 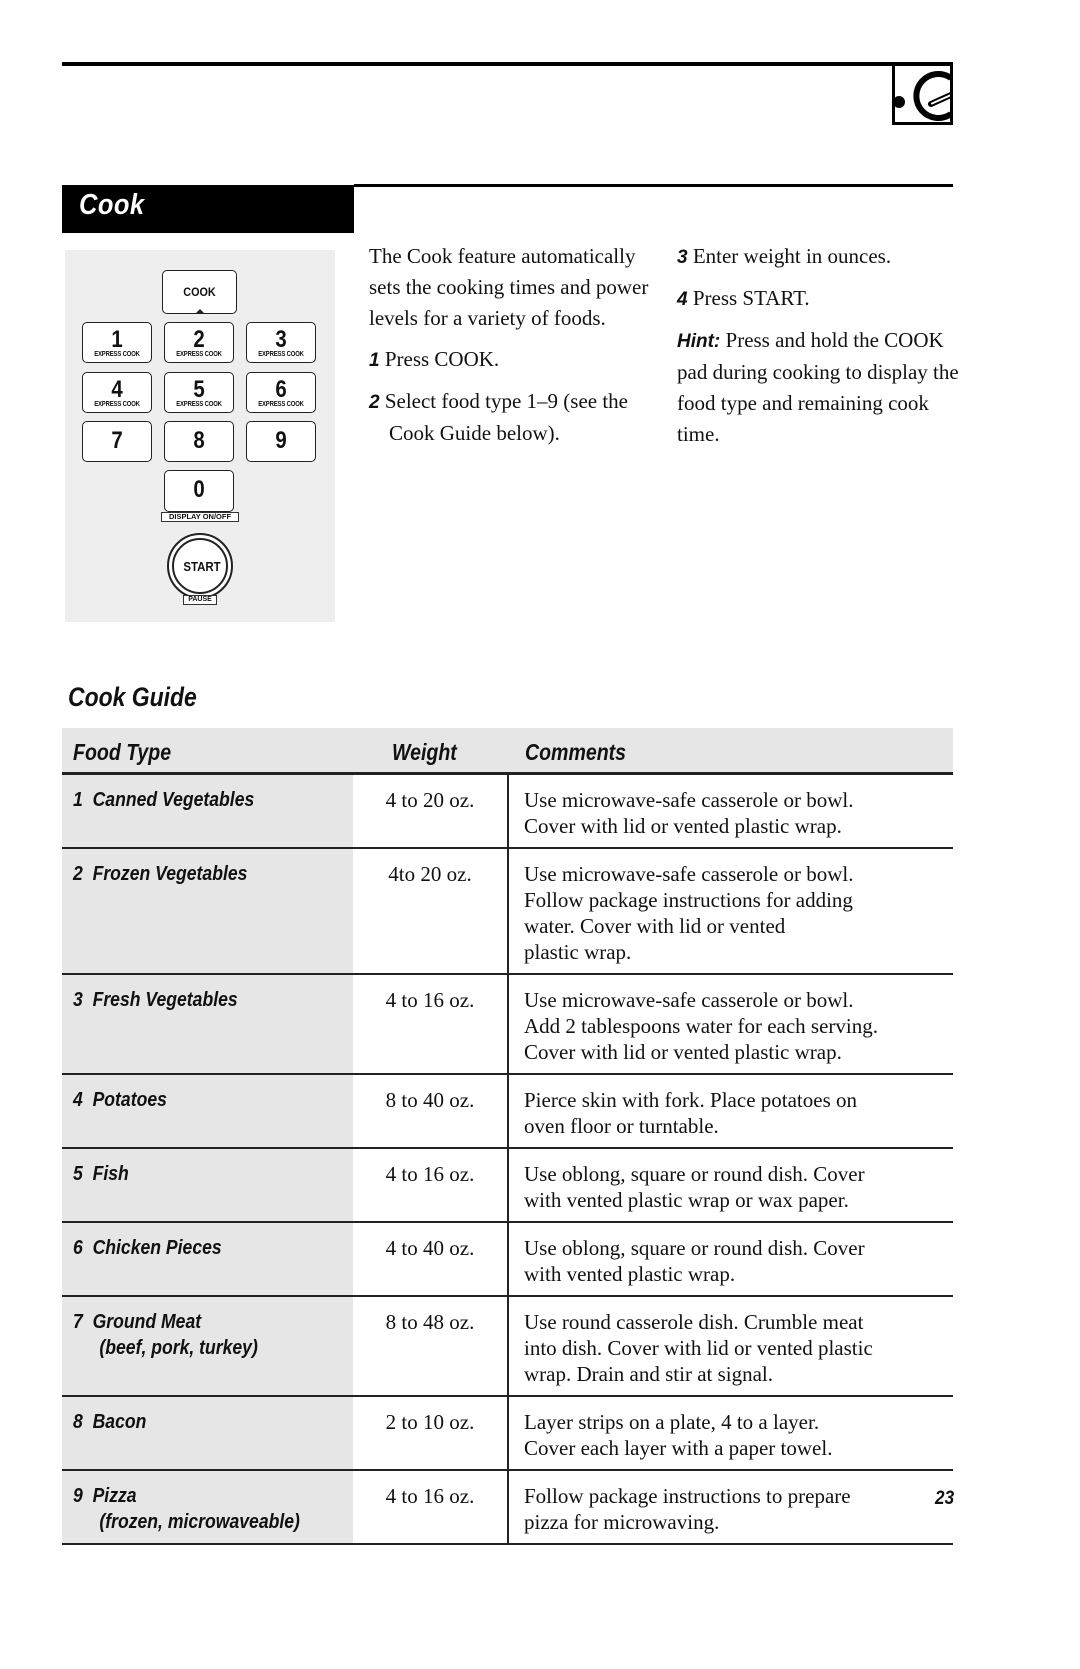 I want to click on food-type-label: 2 Frozen Vegetables, so click(x=160, y=873).